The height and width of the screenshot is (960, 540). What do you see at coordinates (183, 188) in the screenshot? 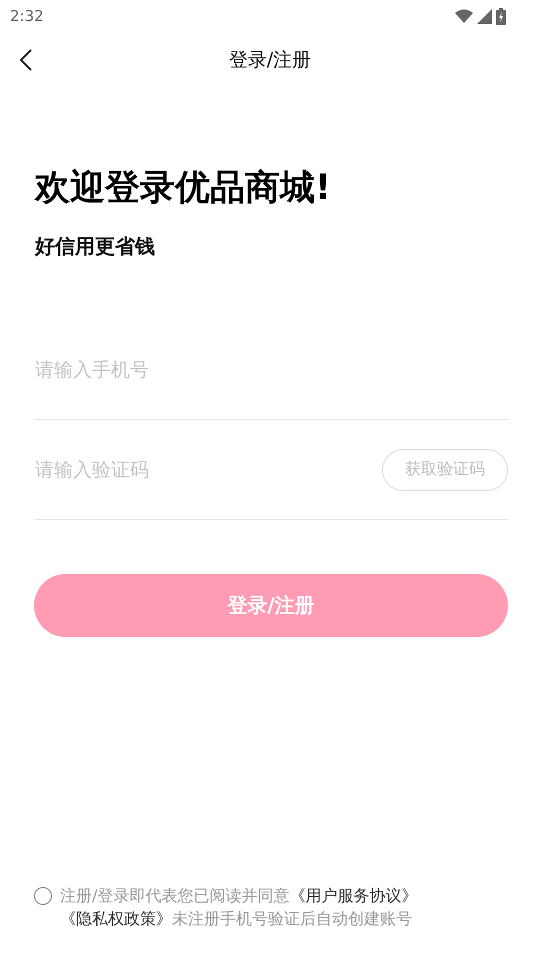
I see `welcome-title: 欢迎登录优品商城!` at bounding box center [183, 188].